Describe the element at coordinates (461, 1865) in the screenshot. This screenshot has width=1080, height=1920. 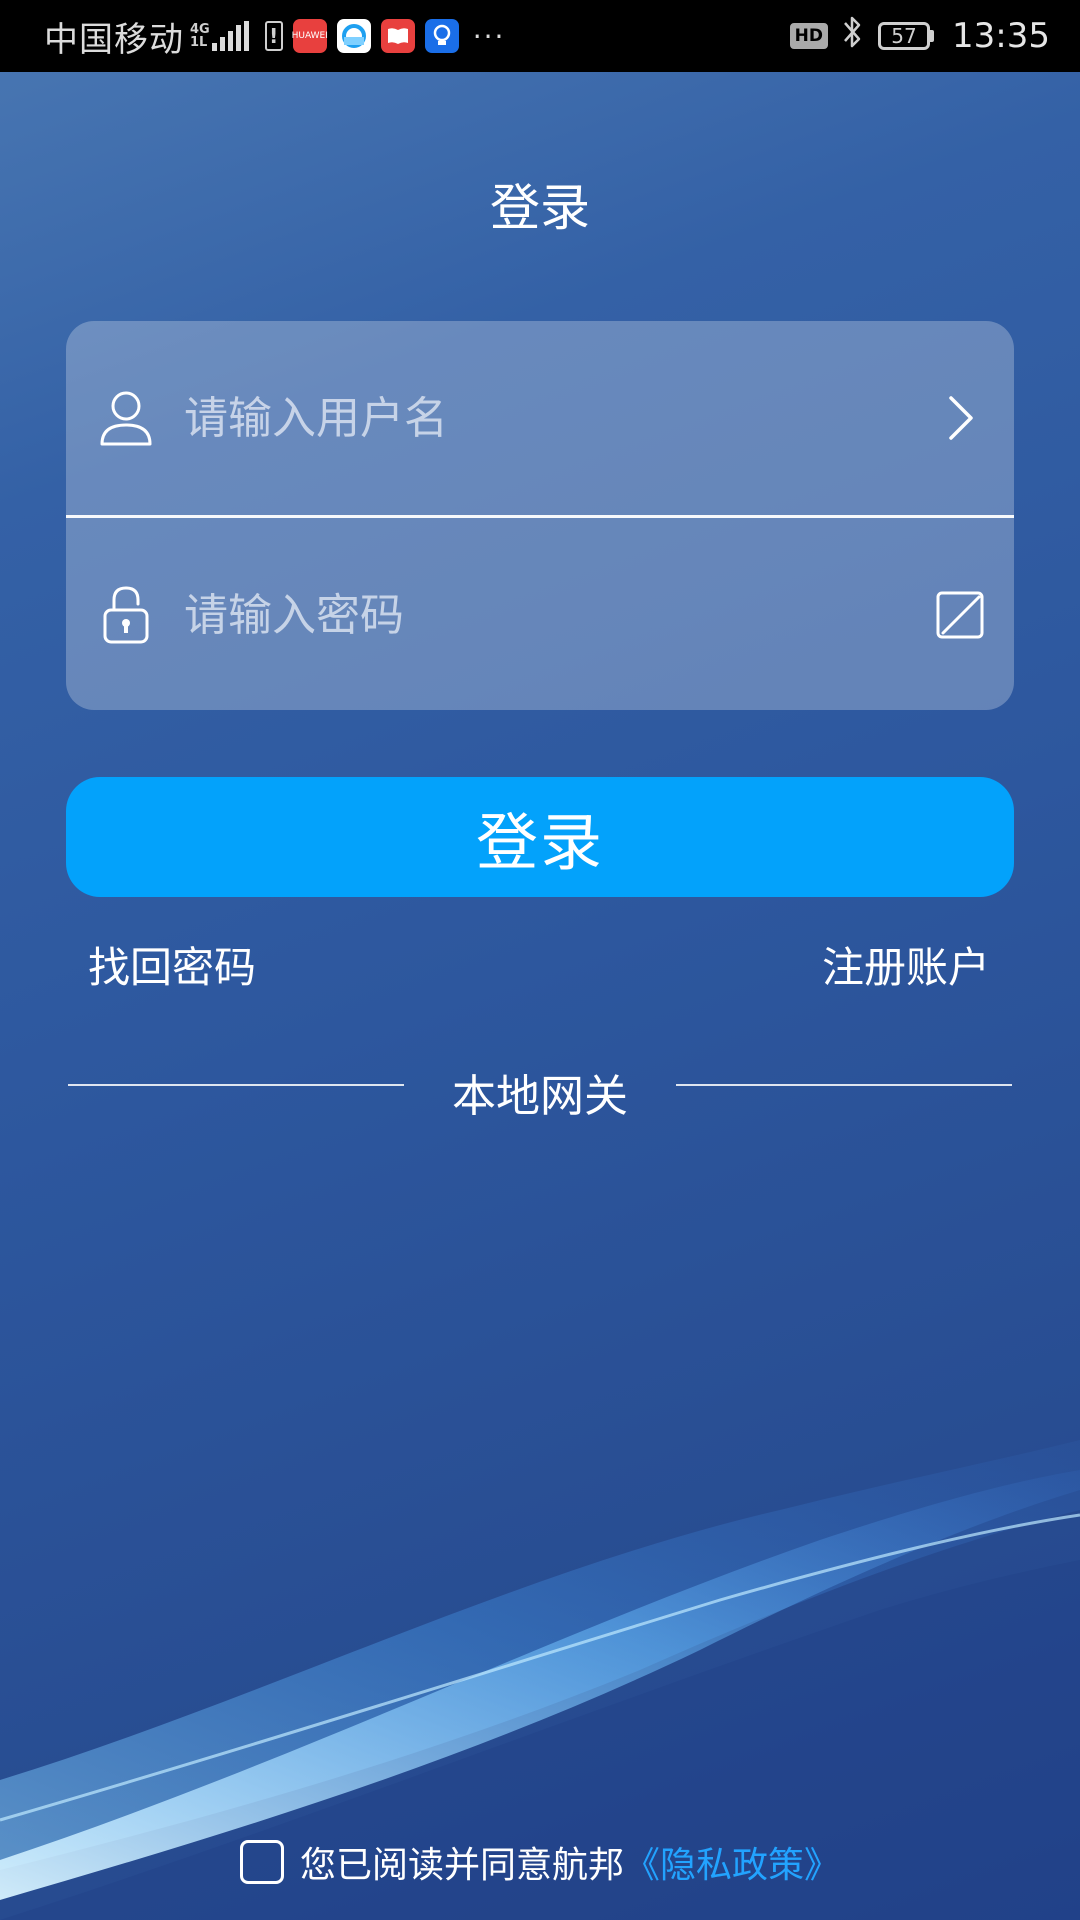
I see `agreement-text: 您已阅读并同意航邦` at that location.